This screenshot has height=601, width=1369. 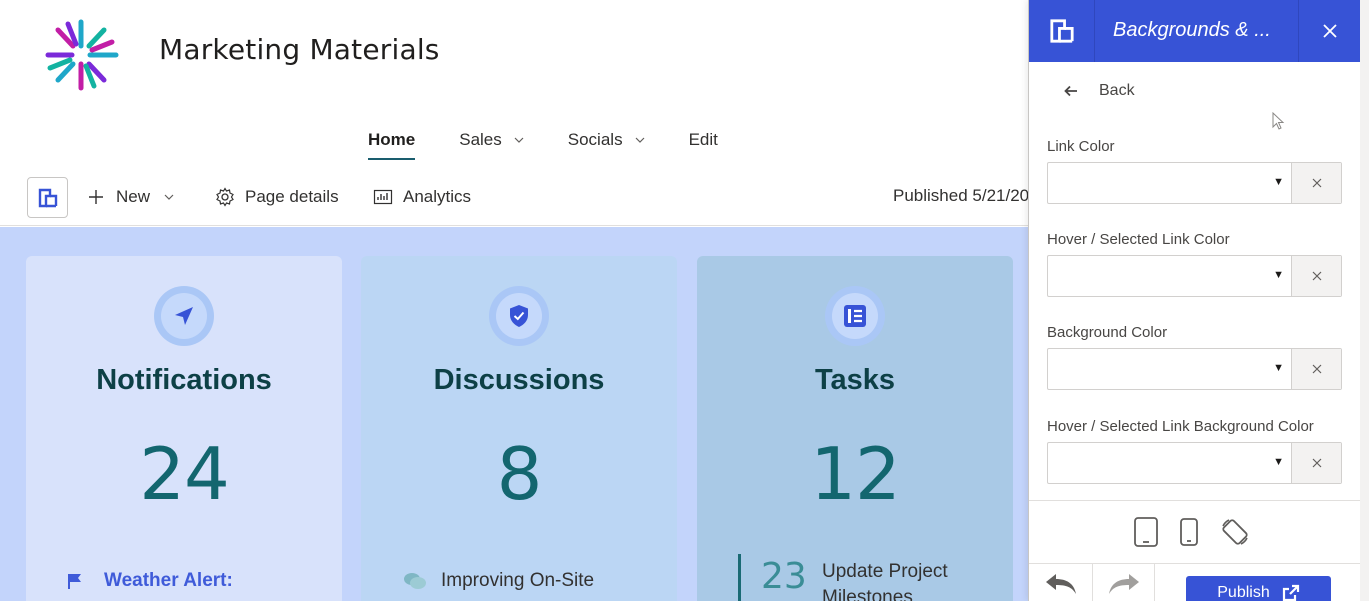 I want to click on new-button: New, so click(x=130, y=197).